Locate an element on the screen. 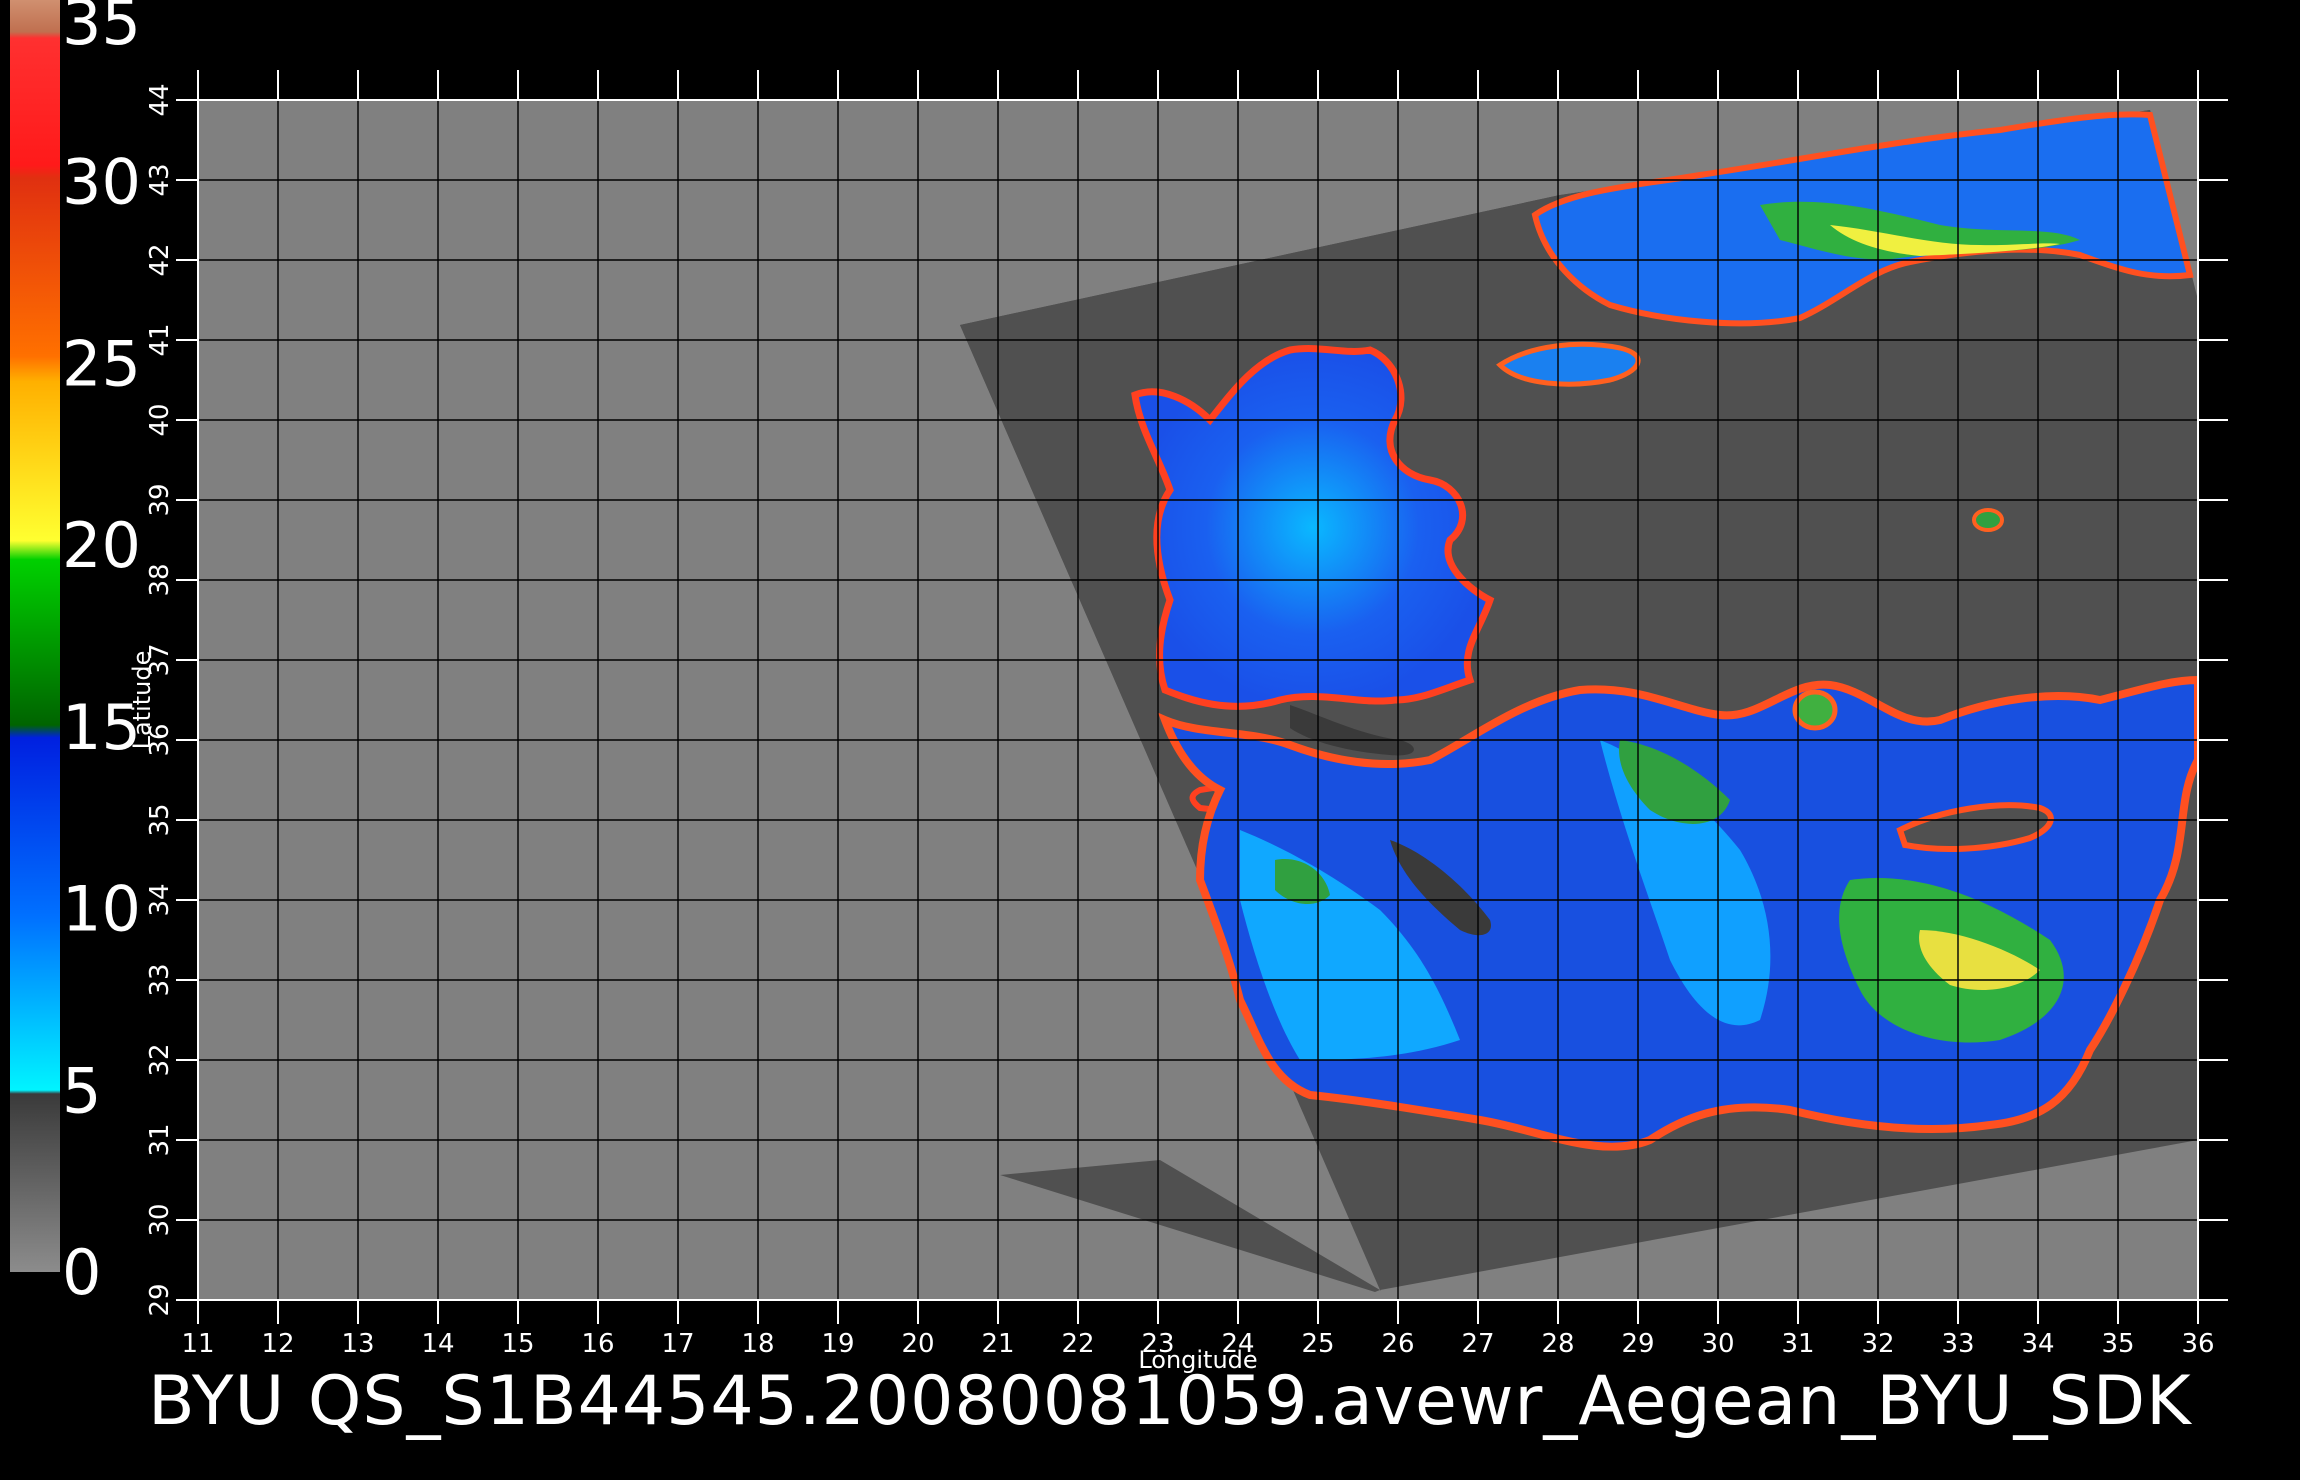  y-tick-label: 29 is located at coordinates (160, 1299).